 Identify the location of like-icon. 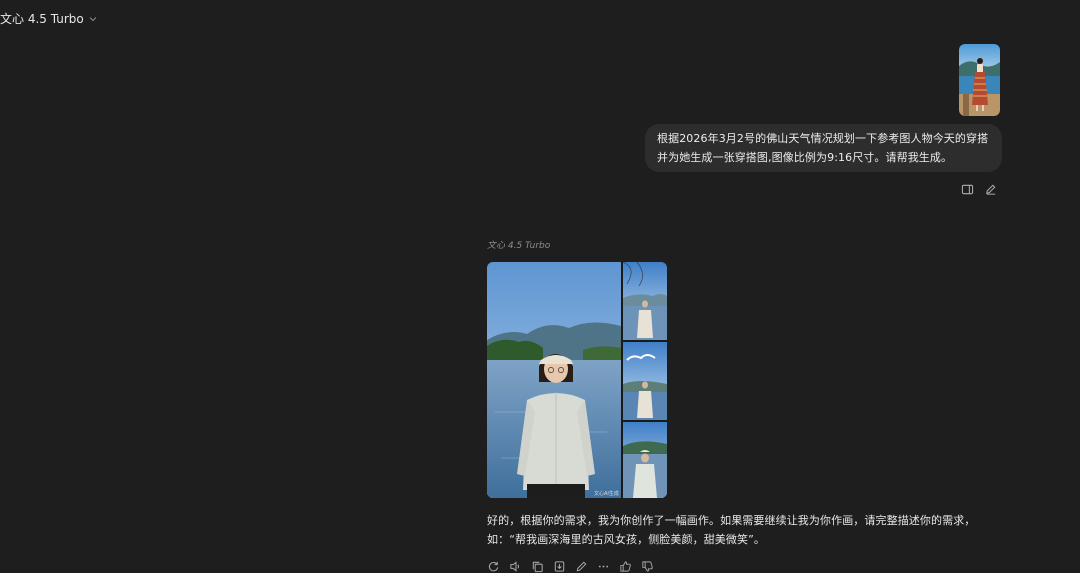
(625, 566).